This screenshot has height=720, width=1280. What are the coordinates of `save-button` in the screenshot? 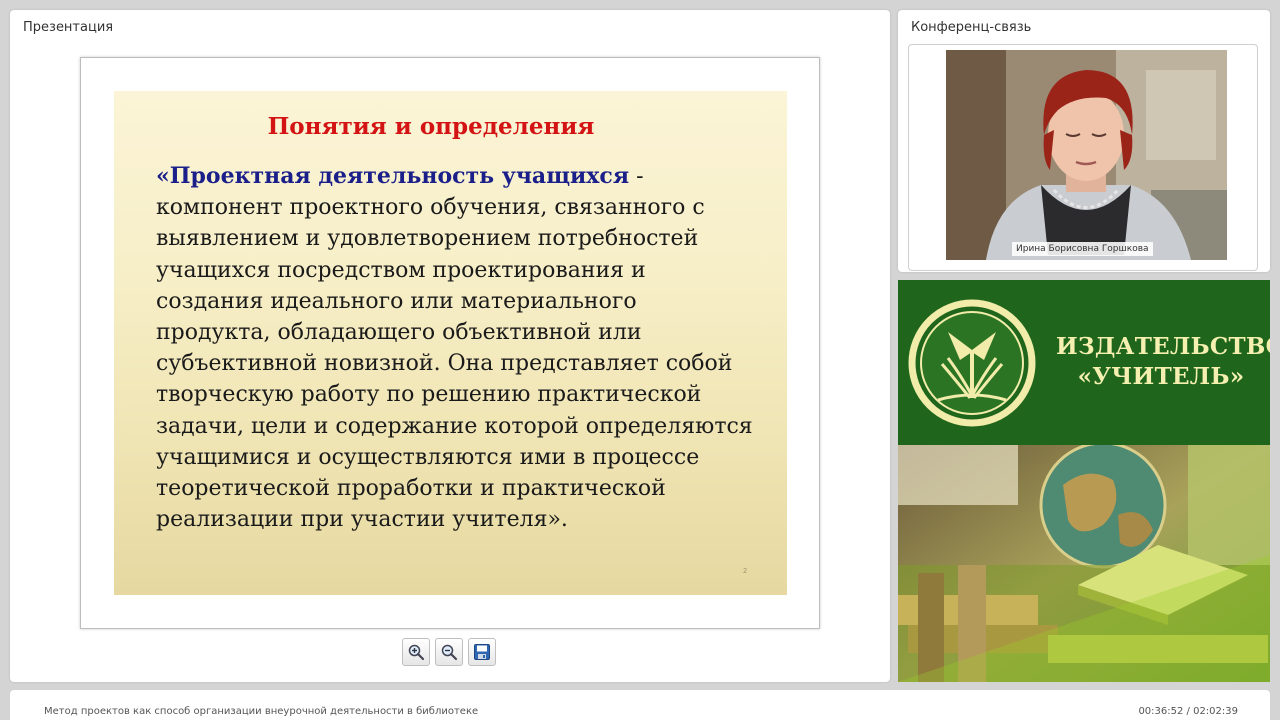 It's located at (482, 652).